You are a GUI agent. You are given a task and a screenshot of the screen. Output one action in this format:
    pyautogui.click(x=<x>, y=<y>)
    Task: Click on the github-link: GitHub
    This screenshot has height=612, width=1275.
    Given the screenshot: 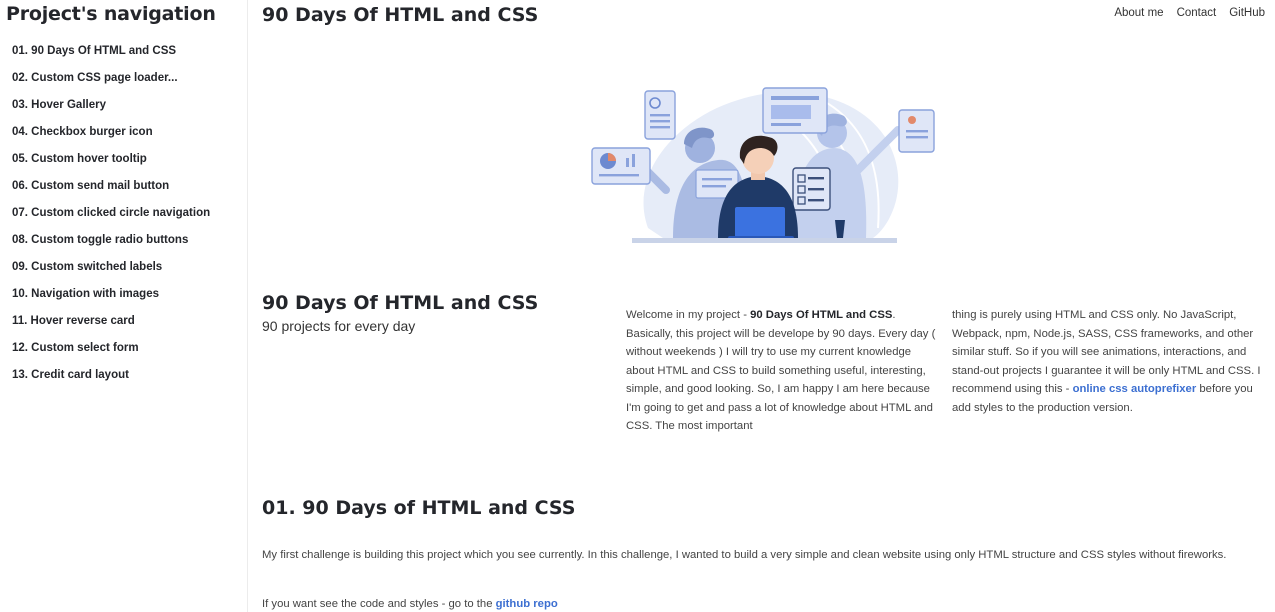 What is the action you would take?
    pyautogui.click(x=1247, y=13)
    